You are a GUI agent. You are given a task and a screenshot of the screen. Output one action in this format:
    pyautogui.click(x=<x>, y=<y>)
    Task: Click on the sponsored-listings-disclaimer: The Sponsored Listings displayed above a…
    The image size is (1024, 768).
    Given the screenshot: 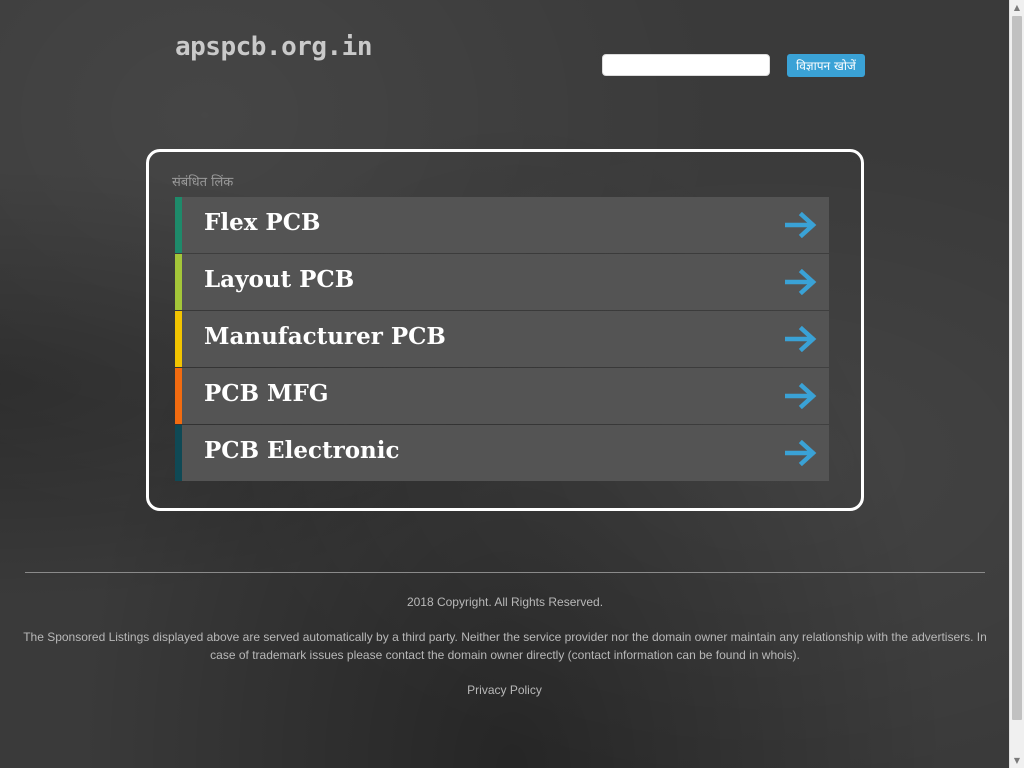 What is the action you would take?
    pyautogui.click(x=505, y=646)
    